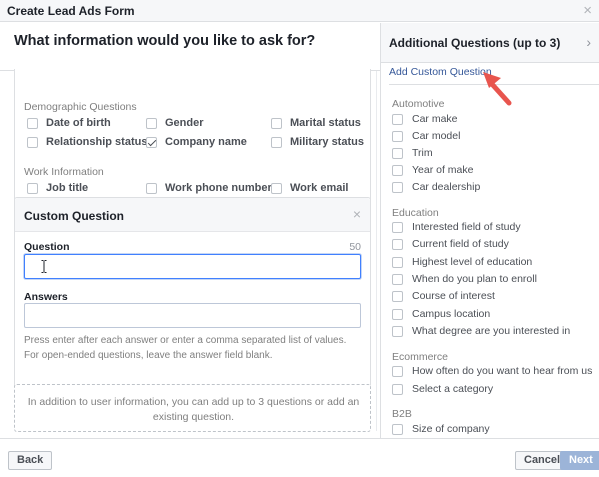 Image resolution: width=599 pixels, height=477 pixels. Describe the element at coordinates (491, 331) in the screenshot. I see `question-option-label: What degree are you interested in` at that location.